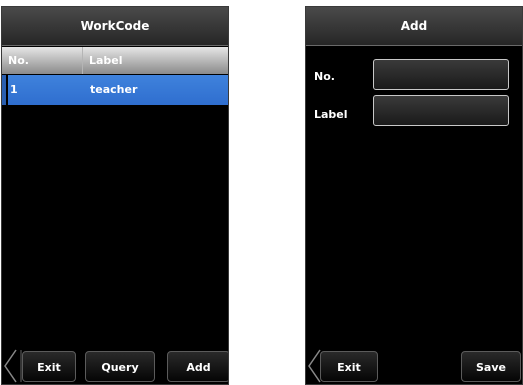 The height and width of the screenshot is (385, 523). What do you see at coordinates (414, 365) in the screenshot?
I see `softkey-bar: Exit Save` at bounding box center [414, 365].